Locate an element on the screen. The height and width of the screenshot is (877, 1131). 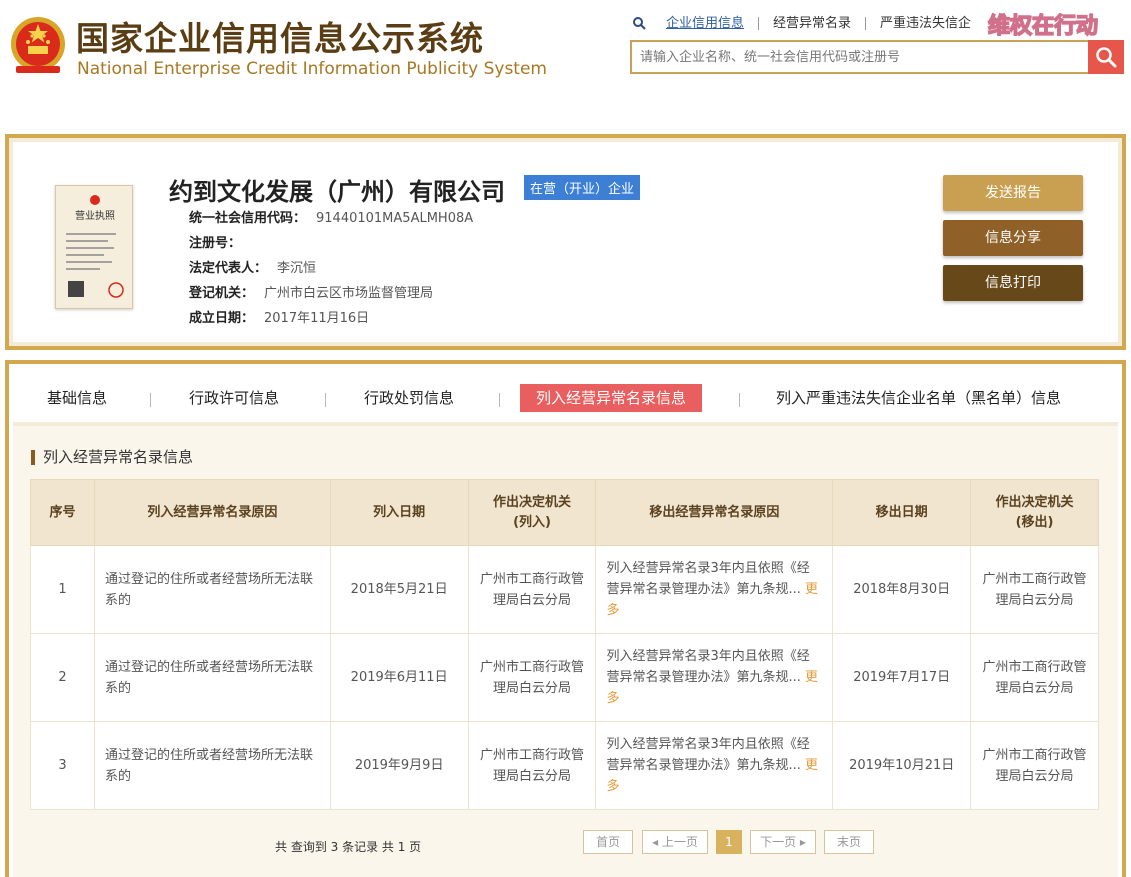
pager-info: 共 查询到 3 条记录 共 1 页 is located at coordinates (348, 847).